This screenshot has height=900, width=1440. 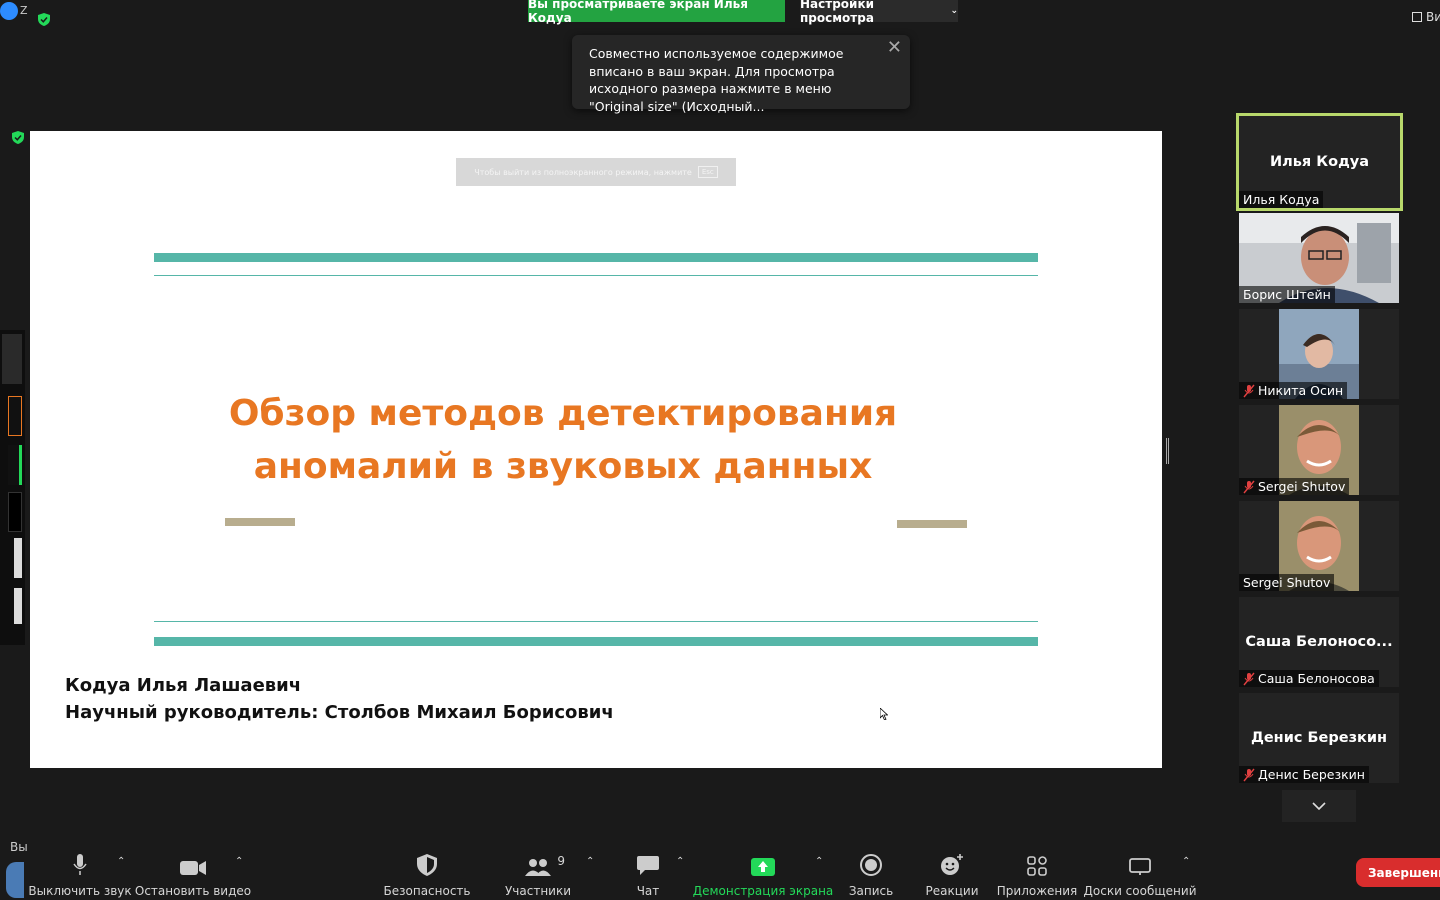 What do you see at coordinates (894, 48) in the screenshot?
I see `close-icon: ✕` at bounding box center [894, 48].